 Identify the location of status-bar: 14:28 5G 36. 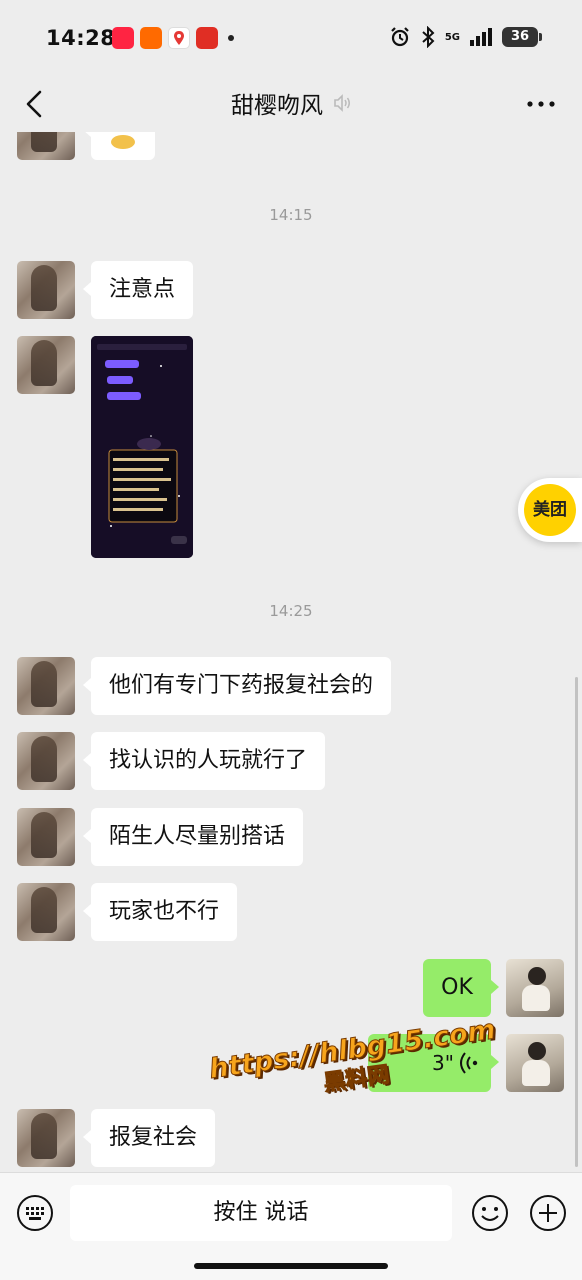
(291, 38).